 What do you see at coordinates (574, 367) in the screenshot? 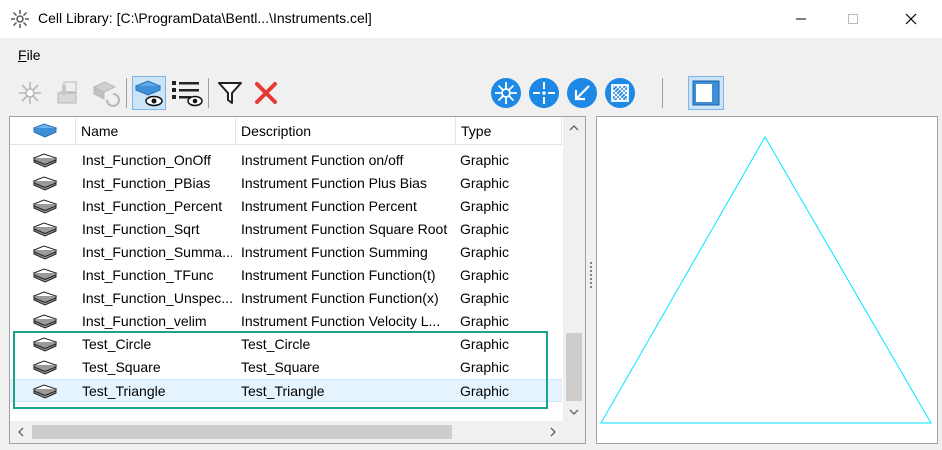
I see `vertical-scroll-thumb` at bounding box center [574, 367].